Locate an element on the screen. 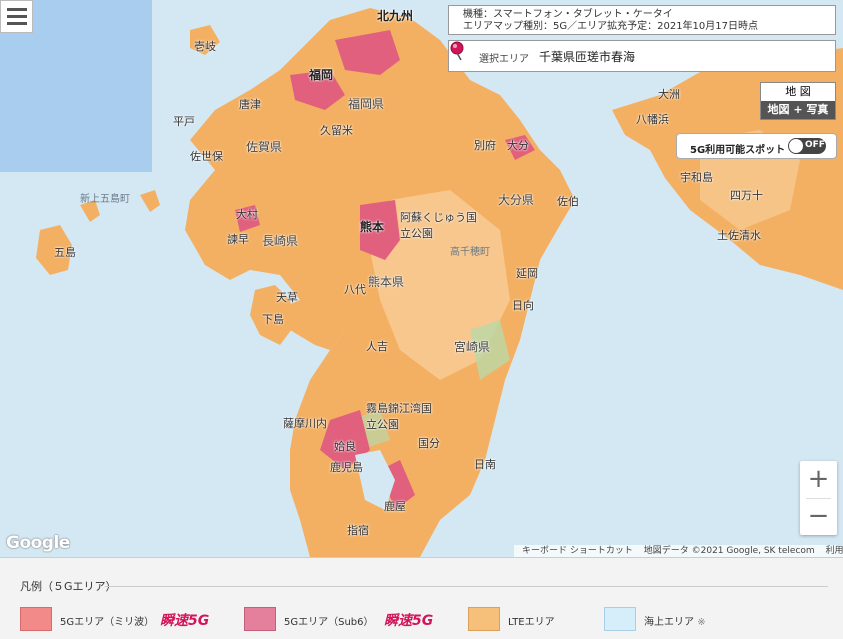 The image size is (843, 639). map-label-kitakyushu: 北九州 is located at coordinates (395, 16).